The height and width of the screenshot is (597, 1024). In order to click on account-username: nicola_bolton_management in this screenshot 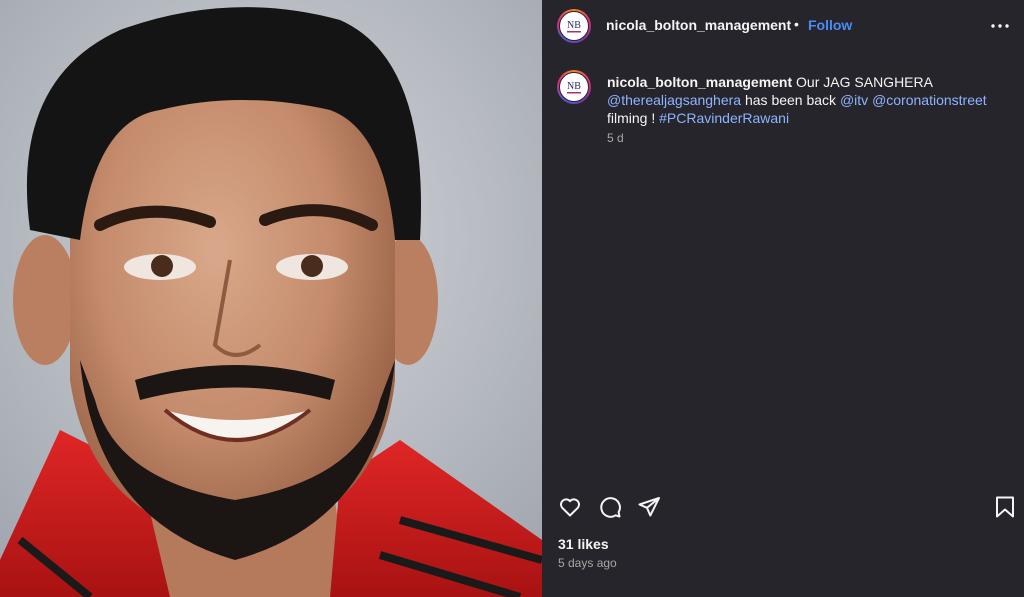, I will do `click(698, 25)`.